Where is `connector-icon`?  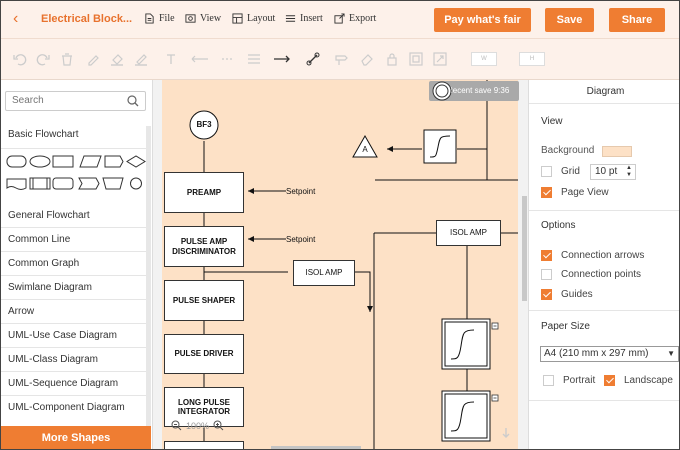 connector-icon is located at coordinates (313, 59).